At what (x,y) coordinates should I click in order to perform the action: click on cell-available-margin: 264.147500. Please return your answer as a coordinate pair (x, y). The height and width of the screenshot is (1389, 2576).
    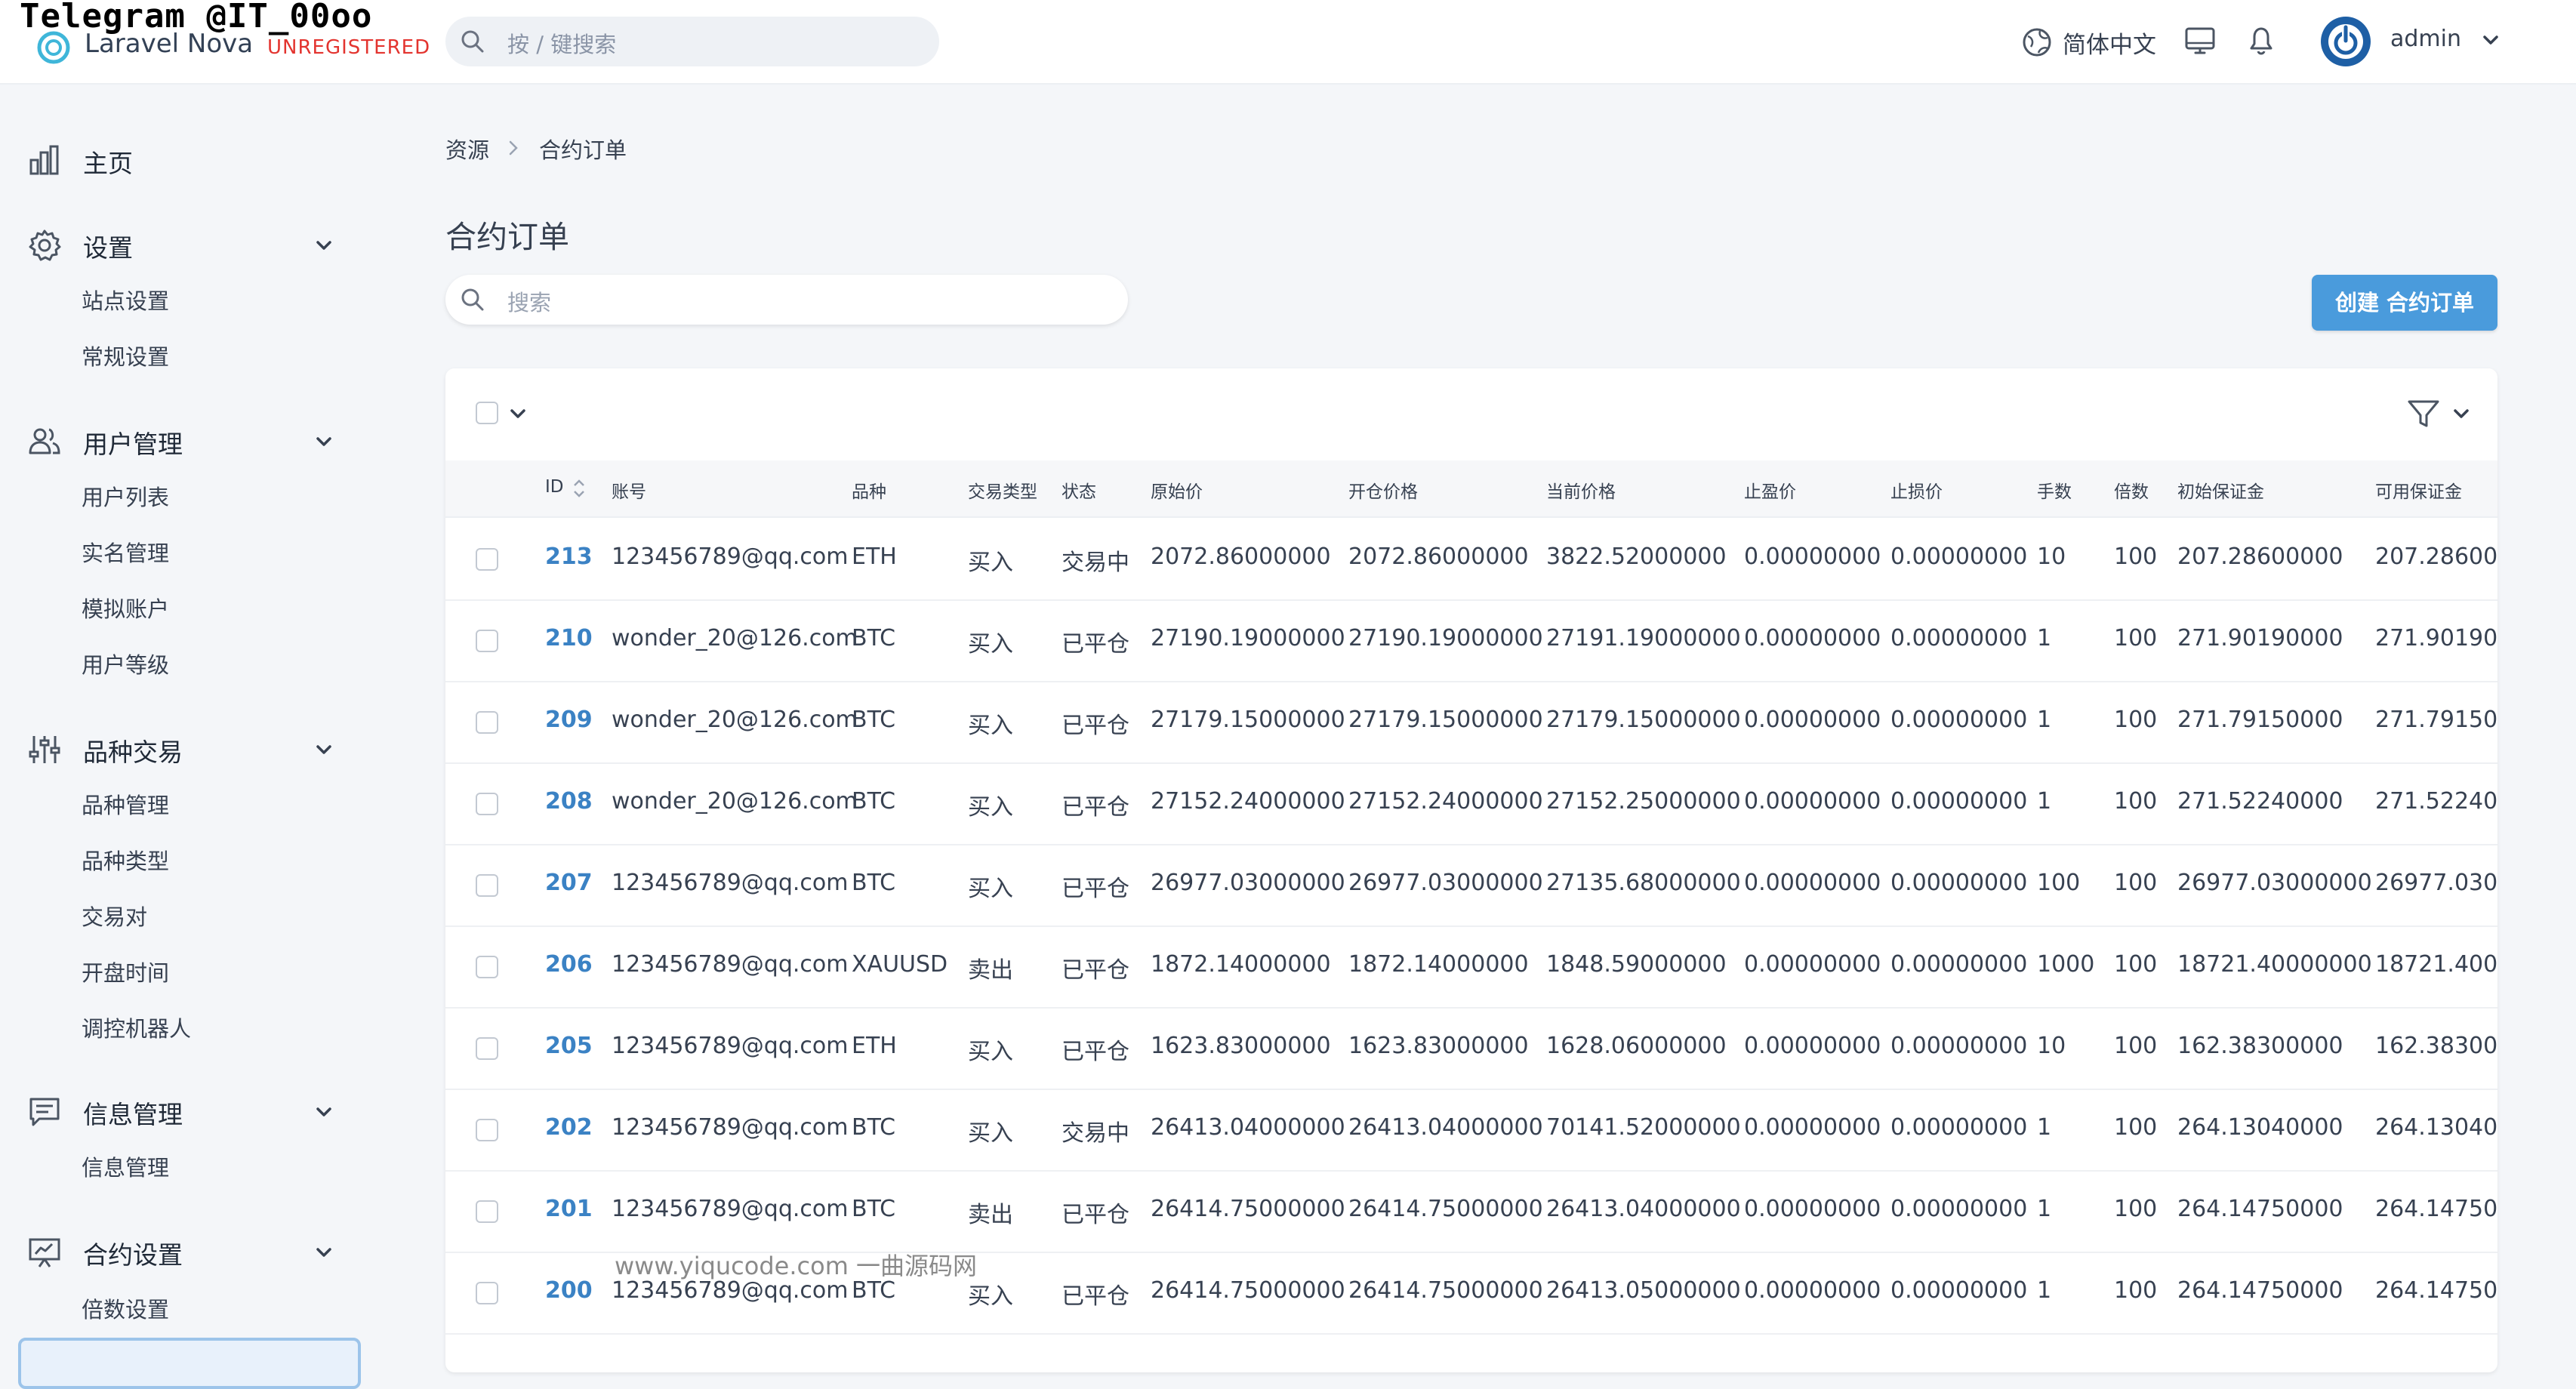
    Looking at the image, I should click on (2436, 1209).